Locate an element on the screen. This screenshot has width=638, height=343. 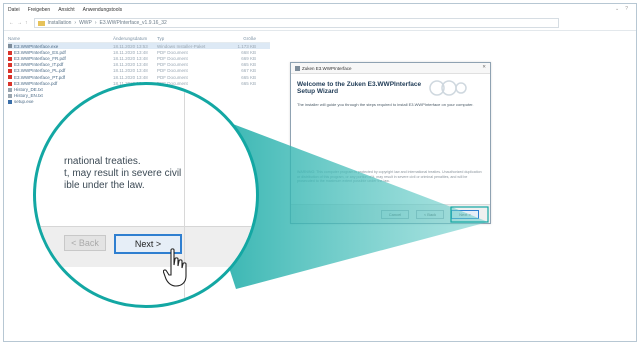
magnified-back-button: < Back is located at coordinates (85, 243).